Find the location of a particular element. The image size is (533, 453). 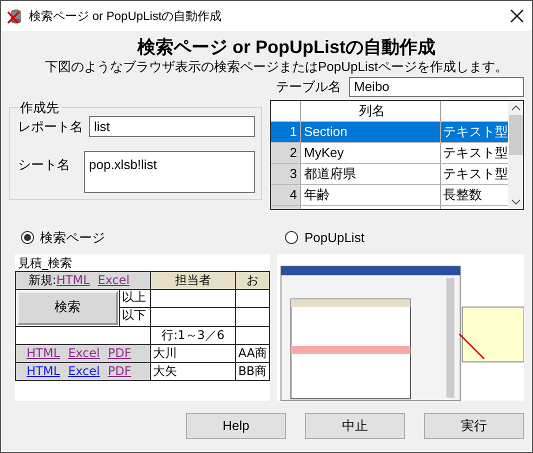

preview-title: 見積_検索 is located at coordinates (45, 263).